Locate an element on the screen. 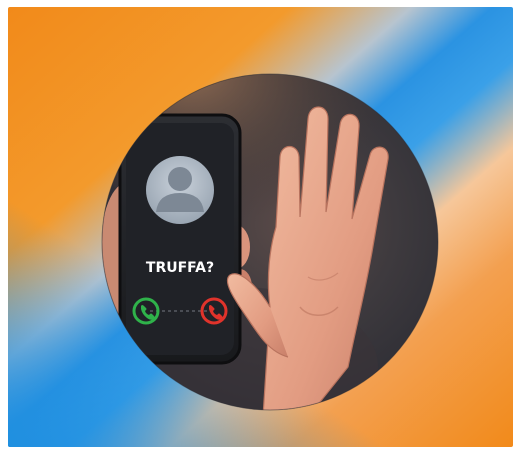 This screenshot has height=454, width=521. user-silhouette-icon is located at coordinates (180, 190).